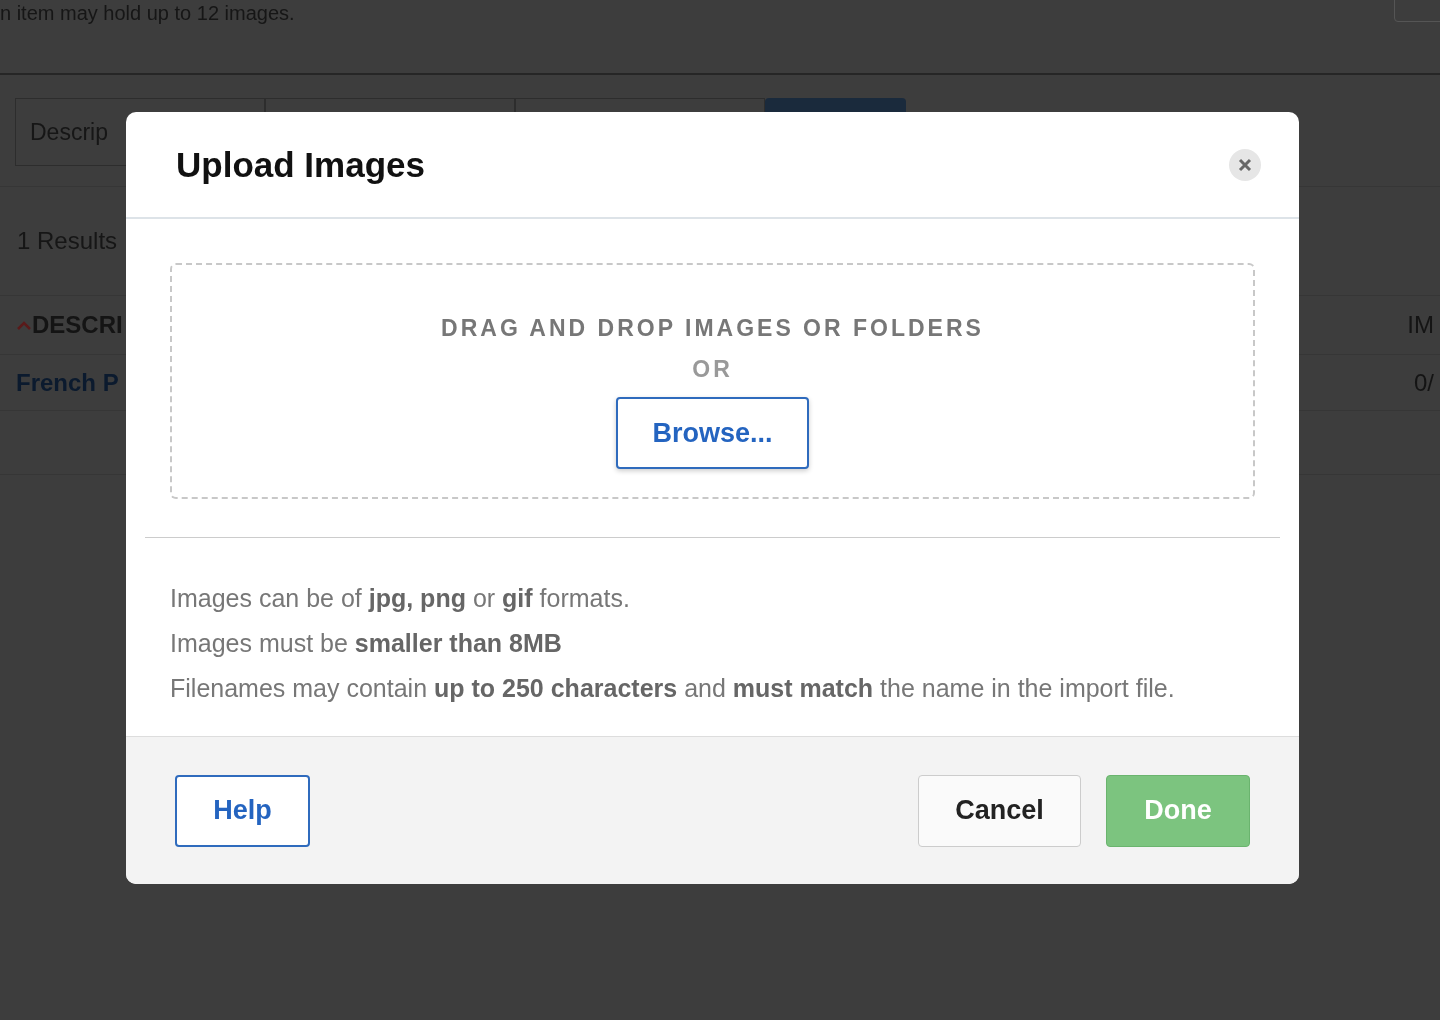 Image resolution: width=1440 pixels, height=1020 pixels. Describe the element at coordinates (673, 688) in the screenshot. I see `requirement-text: Filenames may contain up to 250 characters and must match the name in the import file.` at that location.